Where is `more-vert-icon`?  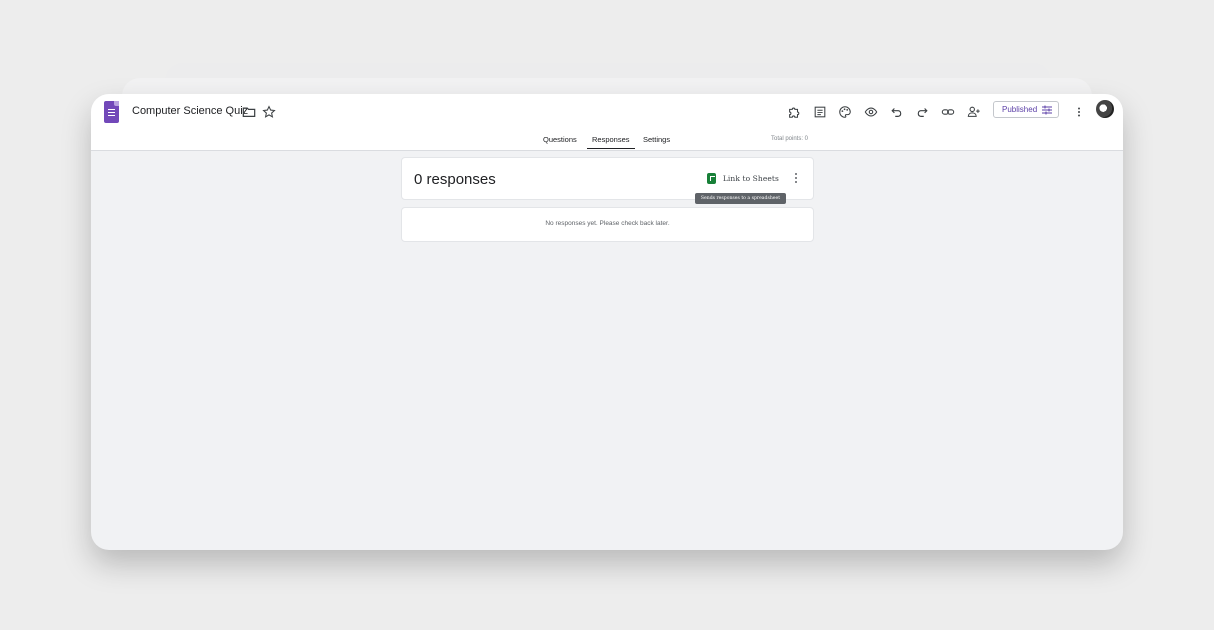 more-vert-icon is located at coordinates (1079, 112).